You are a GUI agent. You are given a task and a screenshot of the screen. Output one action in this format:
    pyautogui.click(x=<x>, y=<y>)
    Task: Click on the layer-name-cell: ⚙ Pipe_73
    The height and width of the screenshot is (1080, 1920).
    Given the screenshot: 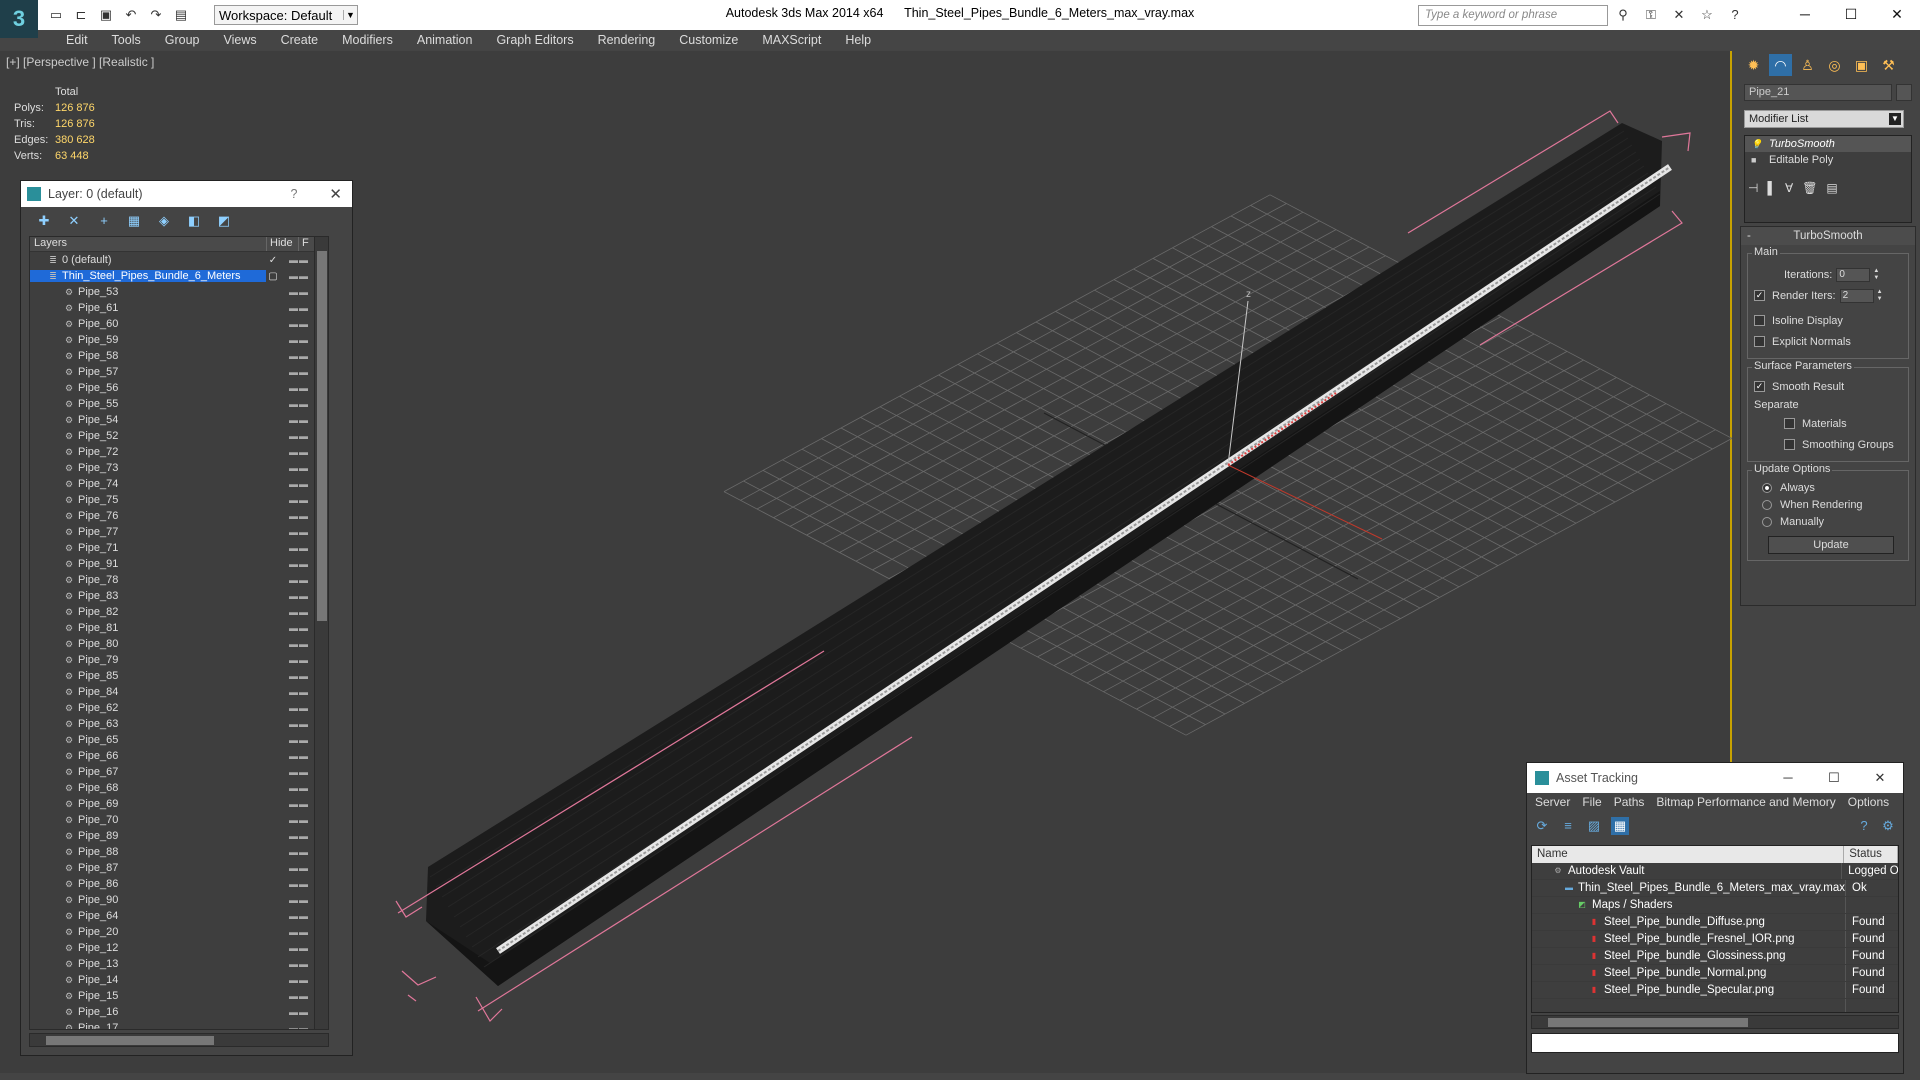 What is the action you would take?
    pyautogui.click(x=148, y=468)
    